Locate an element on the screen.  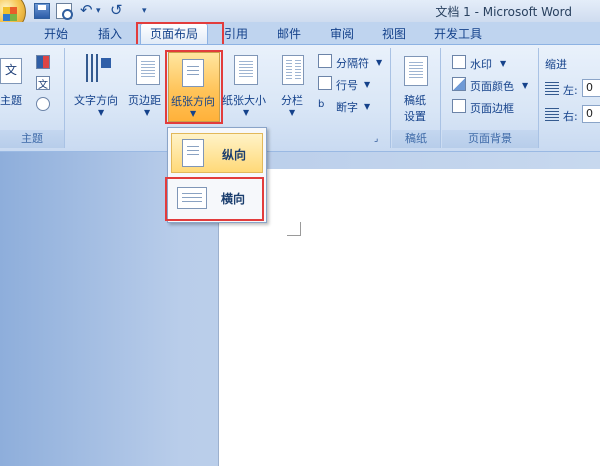
indent-left-icon is located at coordinates (552, 89).